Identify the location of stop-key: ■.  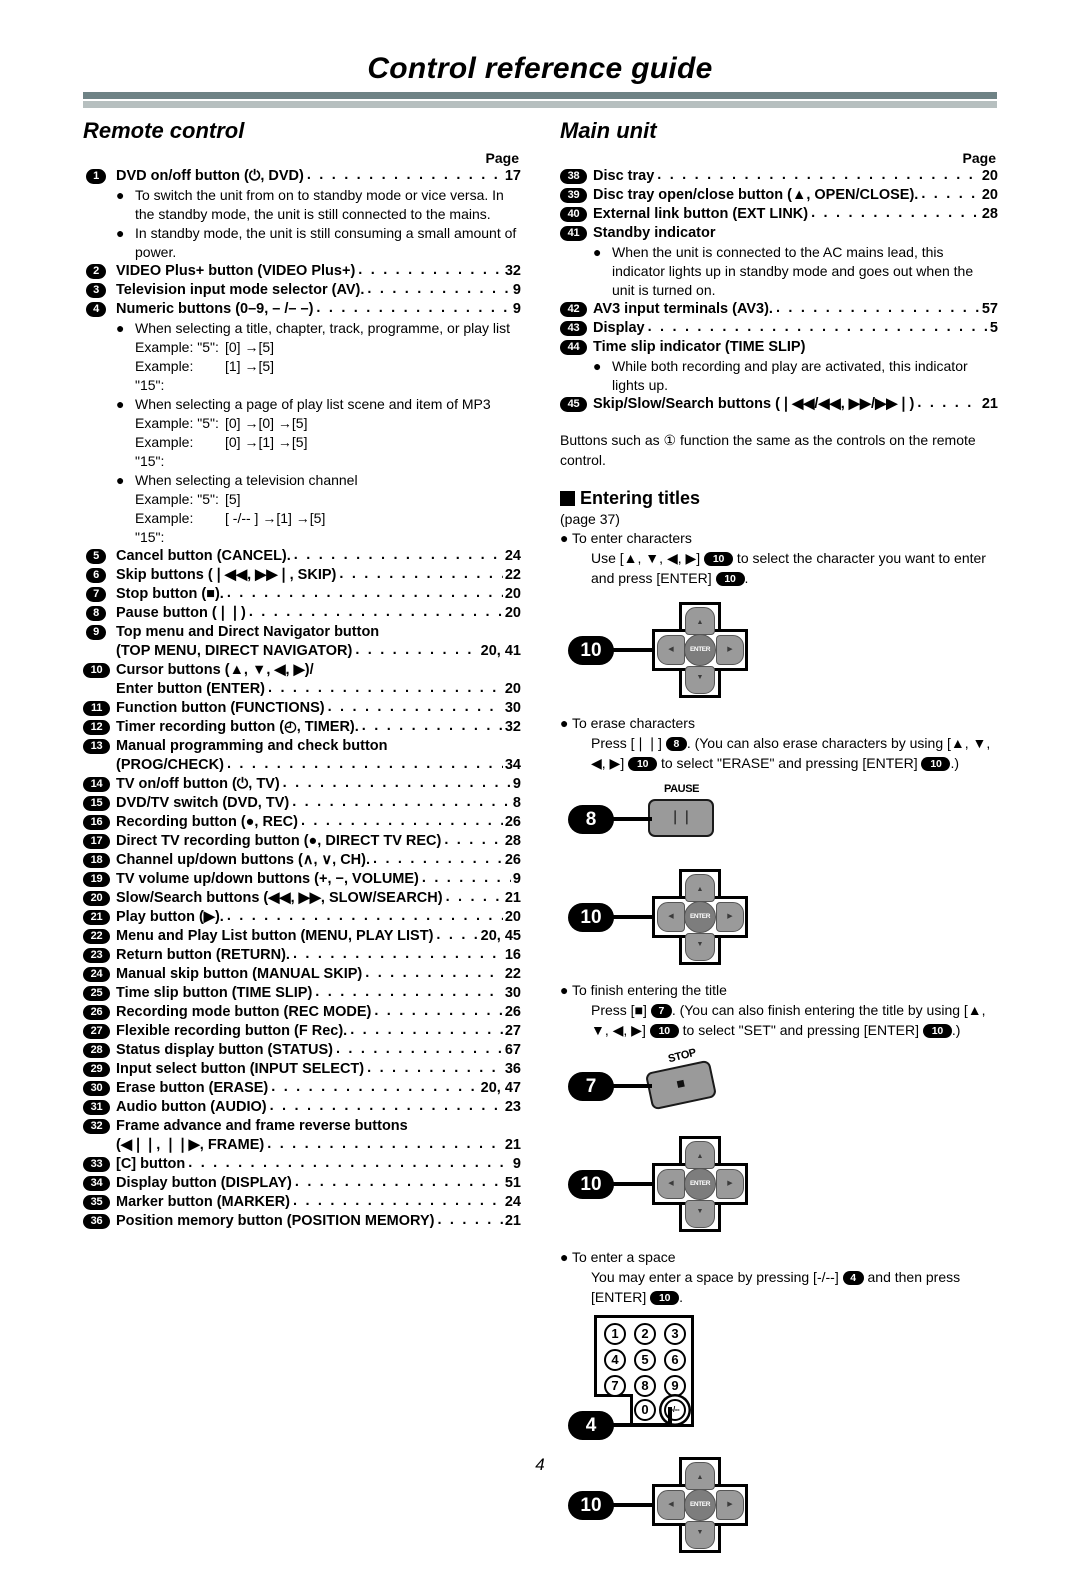
(681, 1085).